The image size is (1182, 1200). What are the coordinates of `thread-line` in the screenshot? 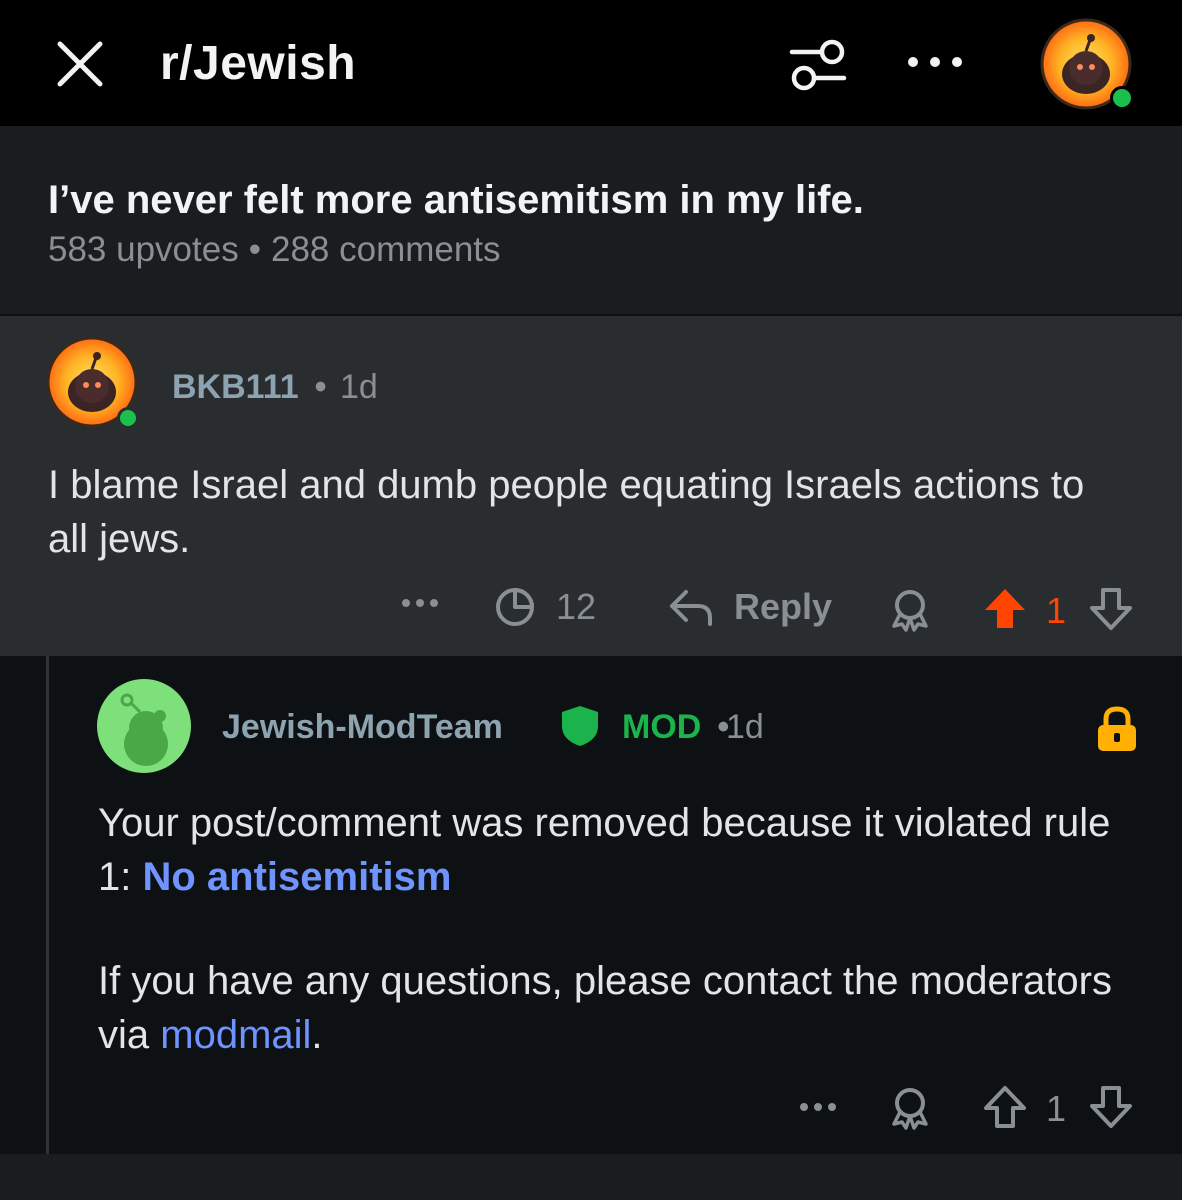 It's located at (47, 905).